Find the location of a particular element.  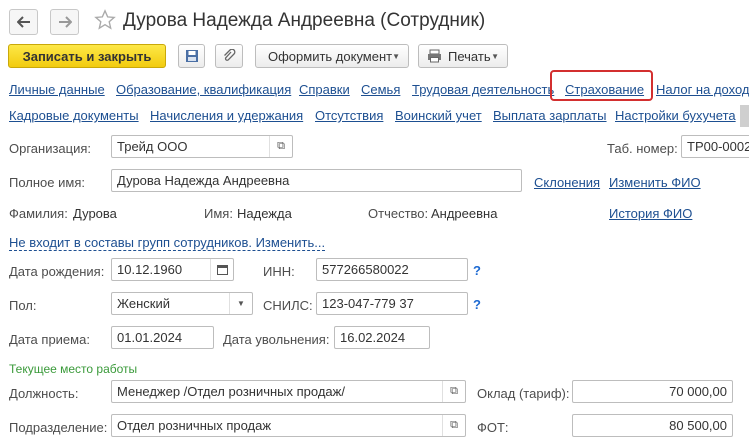

organization-value: Трейд ООО is located at coordinates (152, 146).